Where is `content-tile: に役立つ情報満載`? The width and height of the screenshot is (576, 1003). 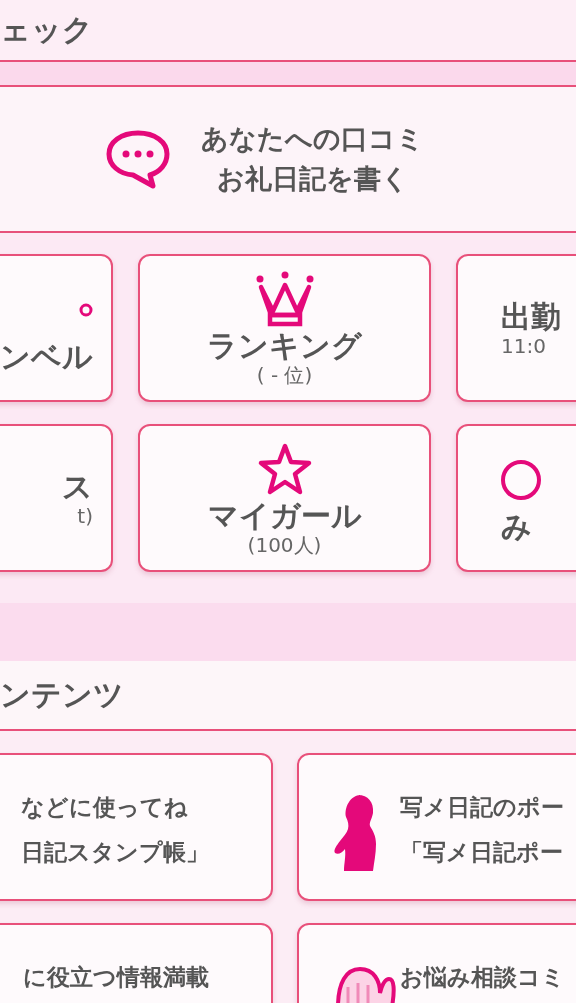
content-tile: に役立つ情報満載 is located at coordinates (136, 963).